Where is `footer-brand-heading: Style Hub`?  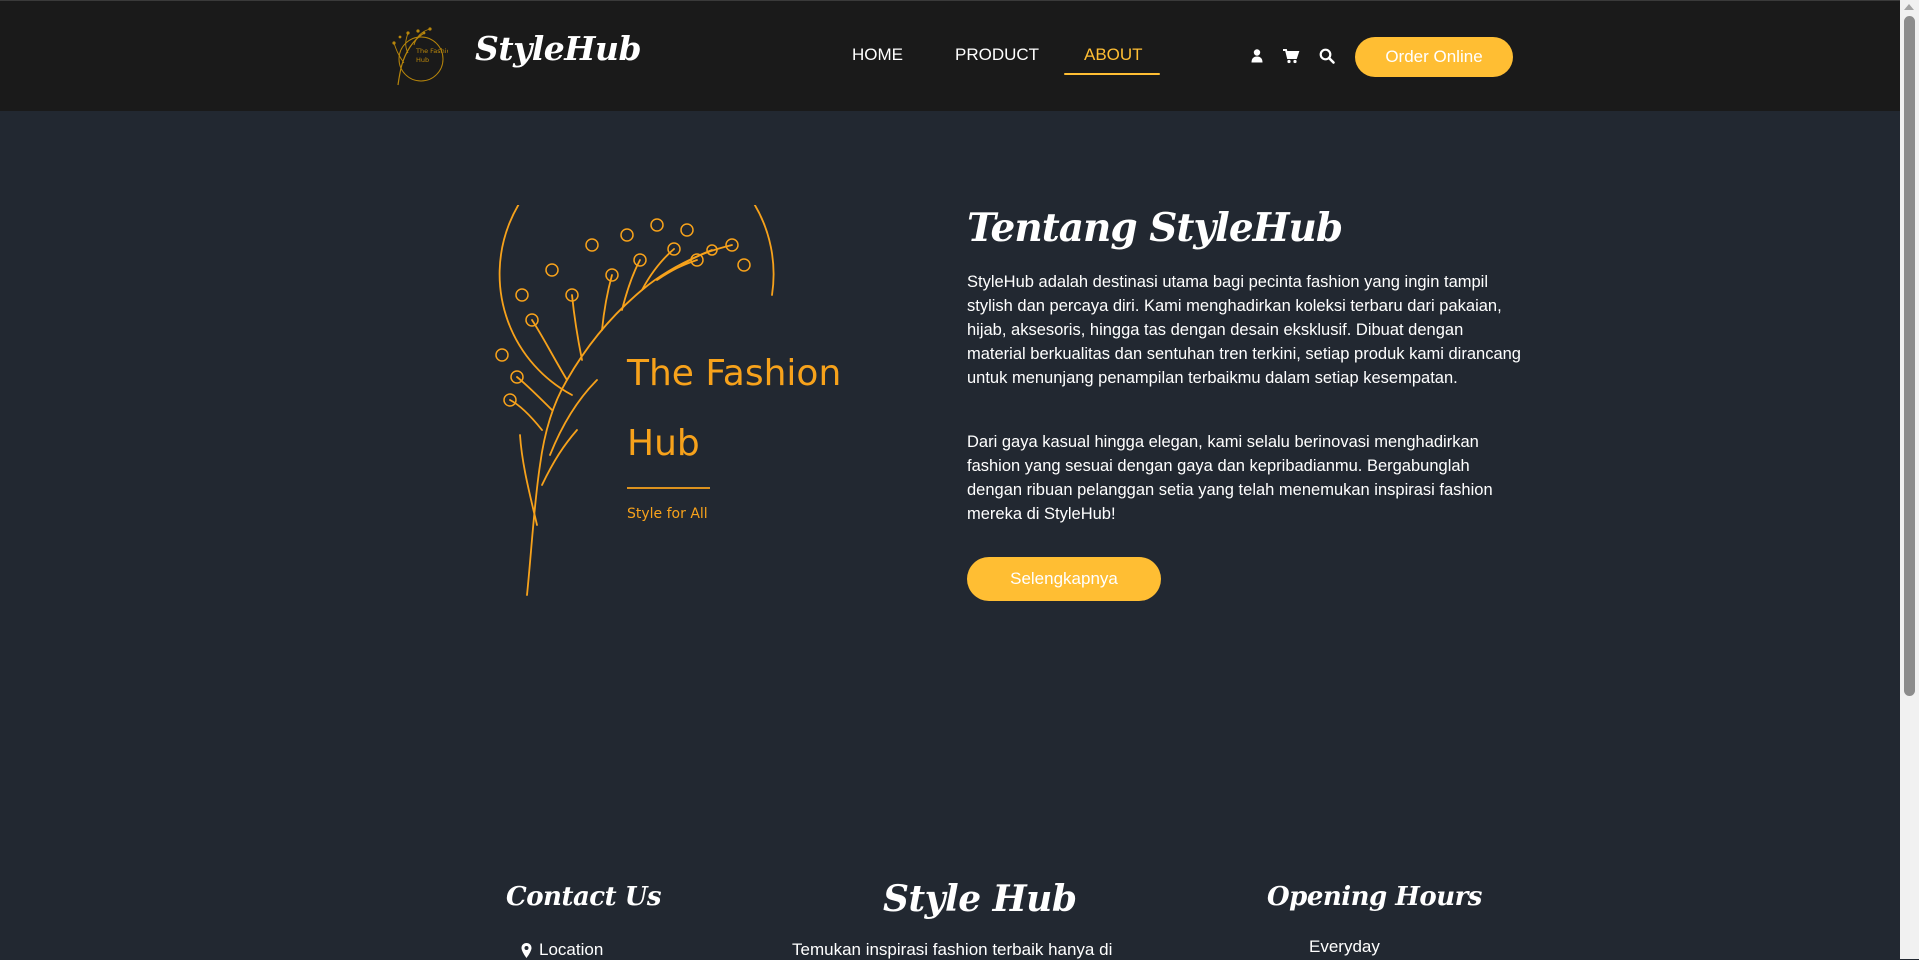
footer-brand-heading: Style Hub is located at coordinates (980, 899).